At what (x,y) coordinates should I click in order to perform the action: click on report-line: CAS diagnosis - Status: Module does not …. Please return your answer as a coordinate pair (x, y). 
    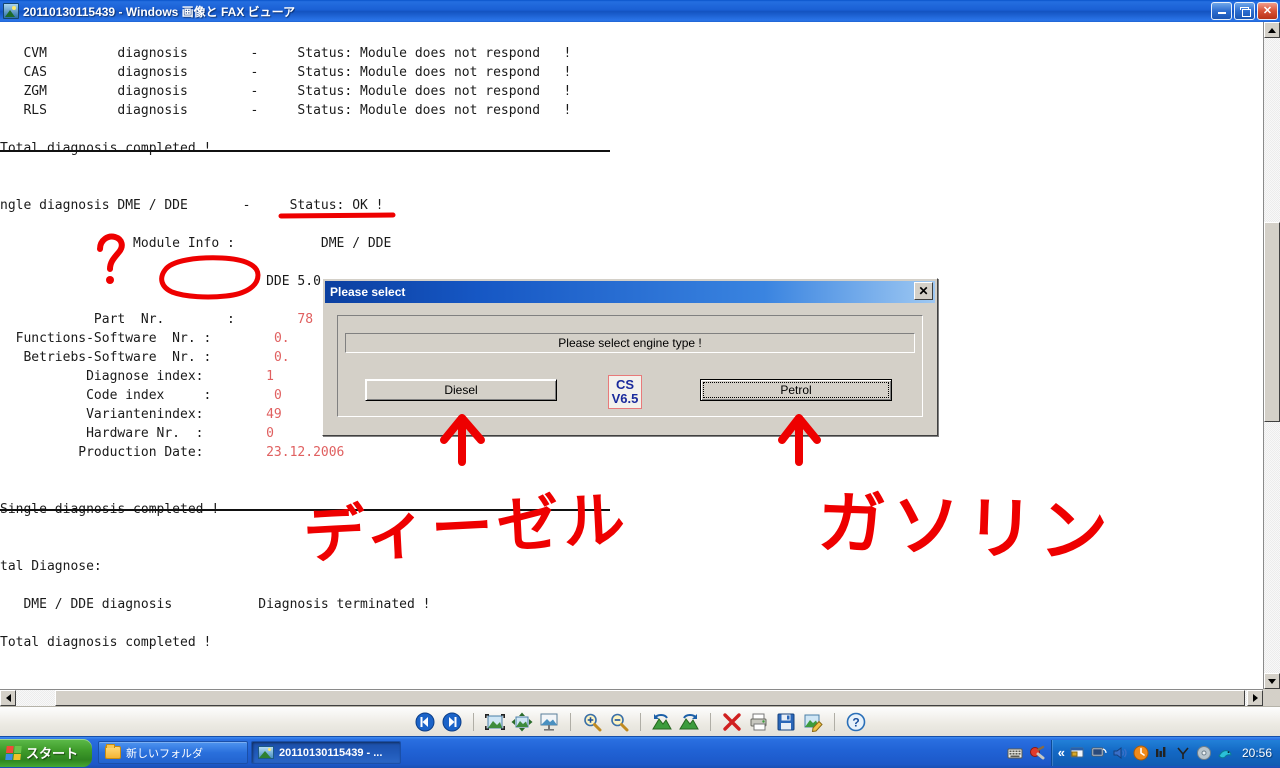
    Looking at the image, I should click on (286, 72).